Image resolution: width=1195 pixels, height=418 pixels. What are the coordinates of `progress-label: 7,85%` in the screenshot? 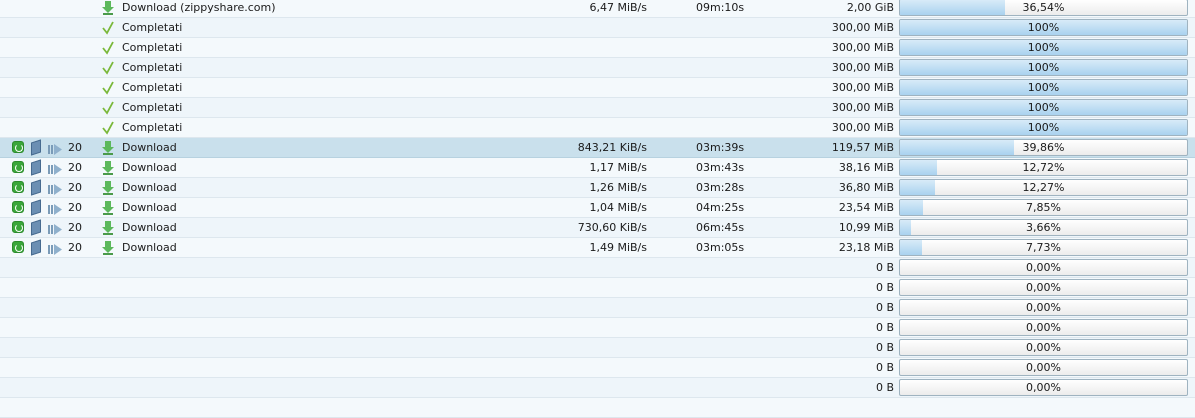 It's located at (1043, 207).